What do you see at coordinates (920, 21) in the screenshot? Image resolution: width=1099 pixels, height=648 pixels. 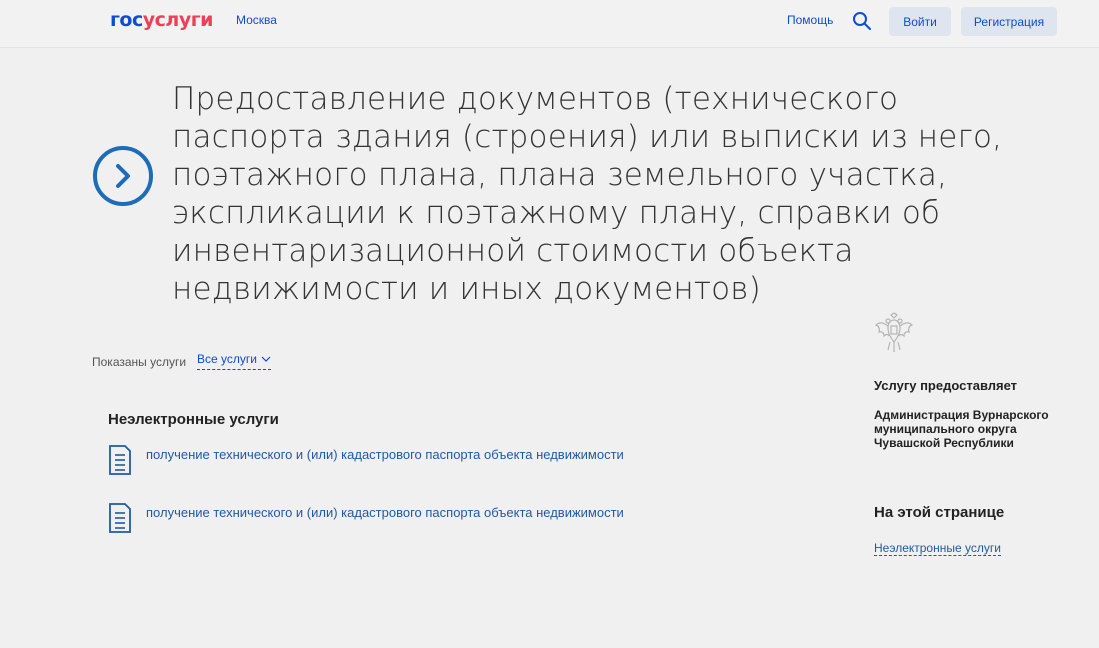 I see `login-button: Войти` at bounding box center [920, 21].